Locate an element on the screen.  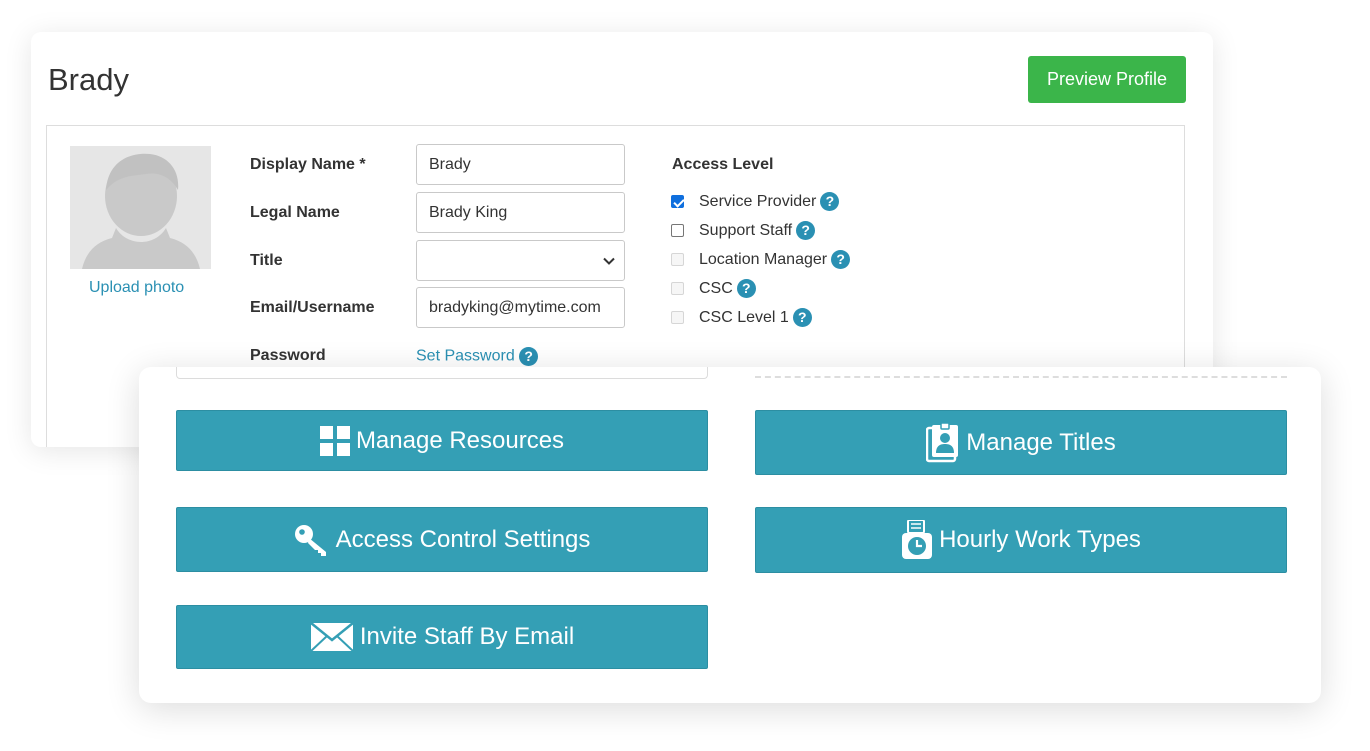
access-option-service-provider: Service Provider ? is located at coordinates (755, 201).